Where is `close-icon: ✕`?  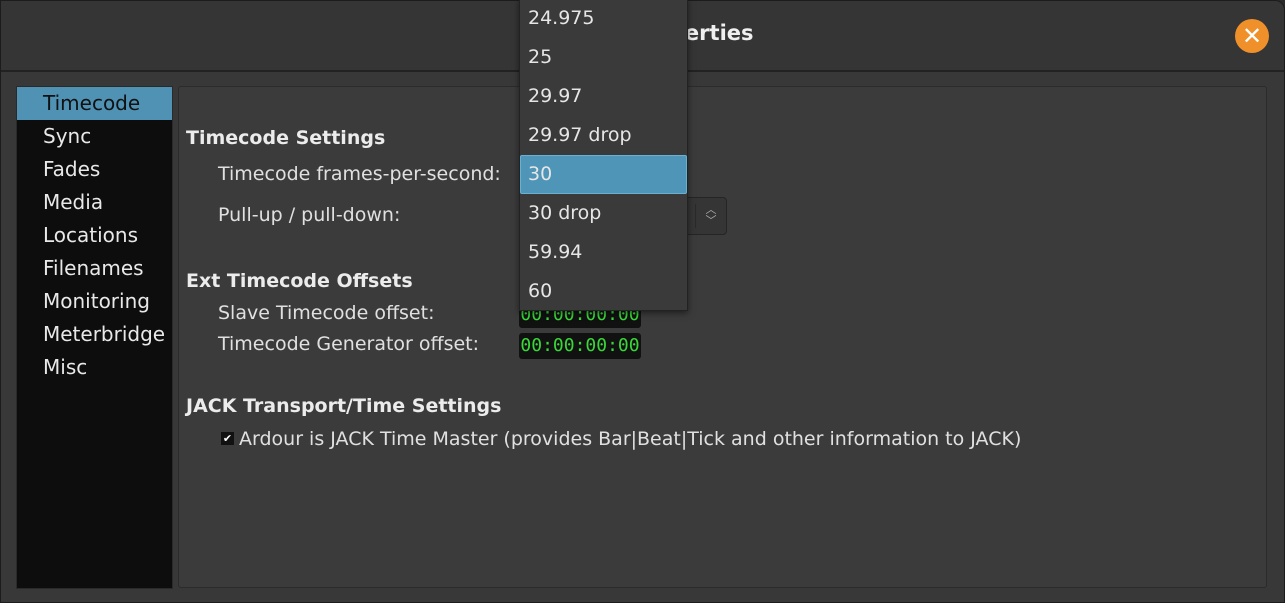 close-icon: ✕ is located at coordinates (1252, 36).